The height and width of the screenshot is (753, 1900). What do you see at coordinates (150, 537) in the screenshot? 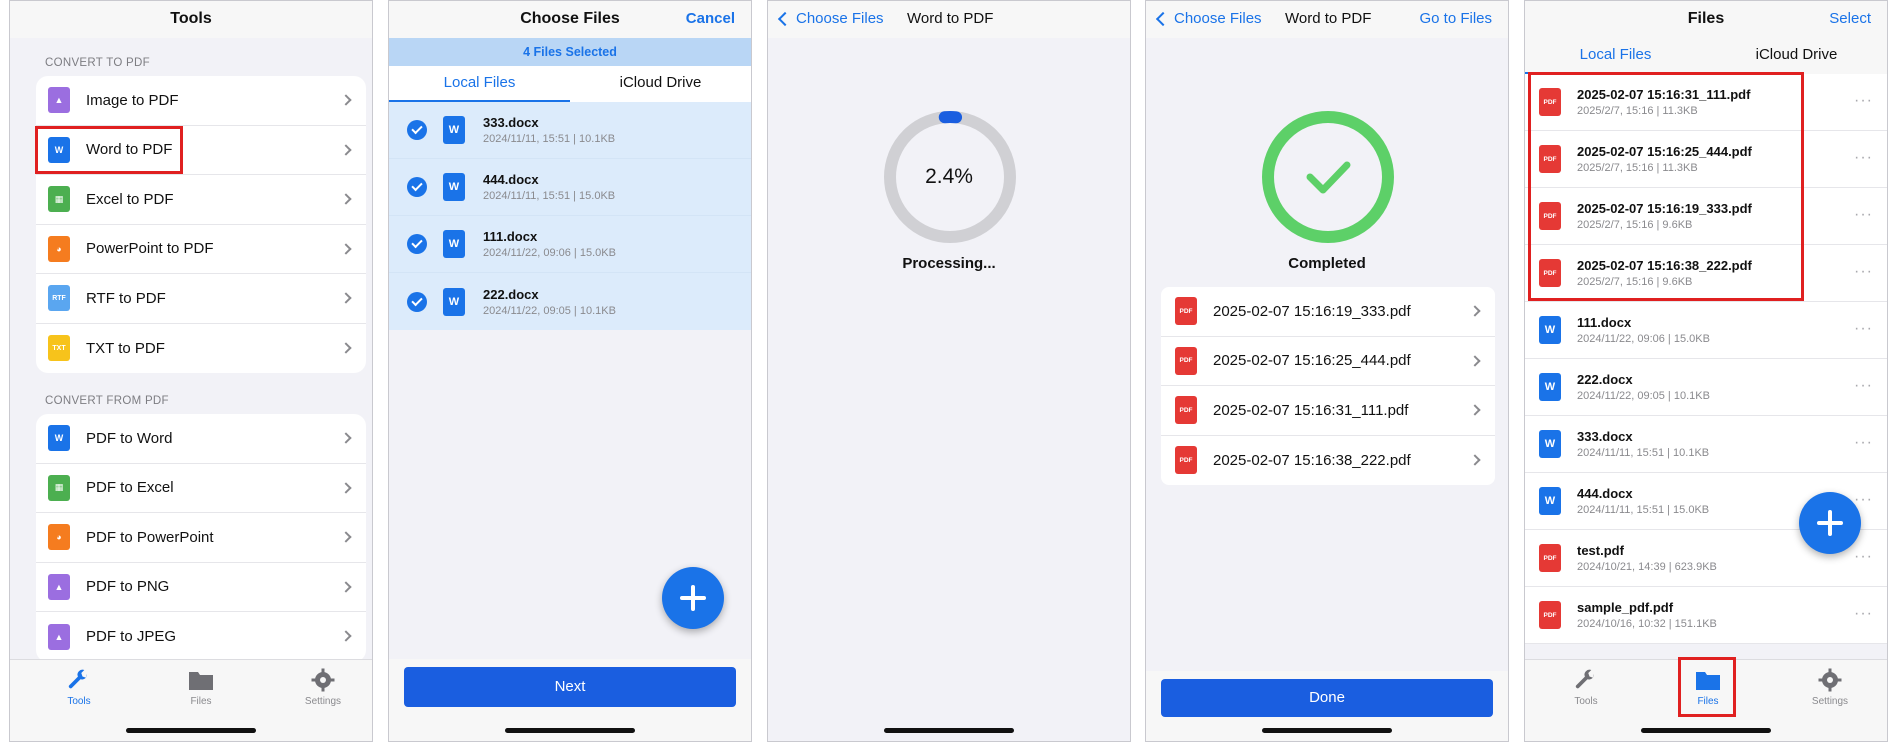
I see `tool-label: PDF to PowerPoint` at bounding box center [150, 537].